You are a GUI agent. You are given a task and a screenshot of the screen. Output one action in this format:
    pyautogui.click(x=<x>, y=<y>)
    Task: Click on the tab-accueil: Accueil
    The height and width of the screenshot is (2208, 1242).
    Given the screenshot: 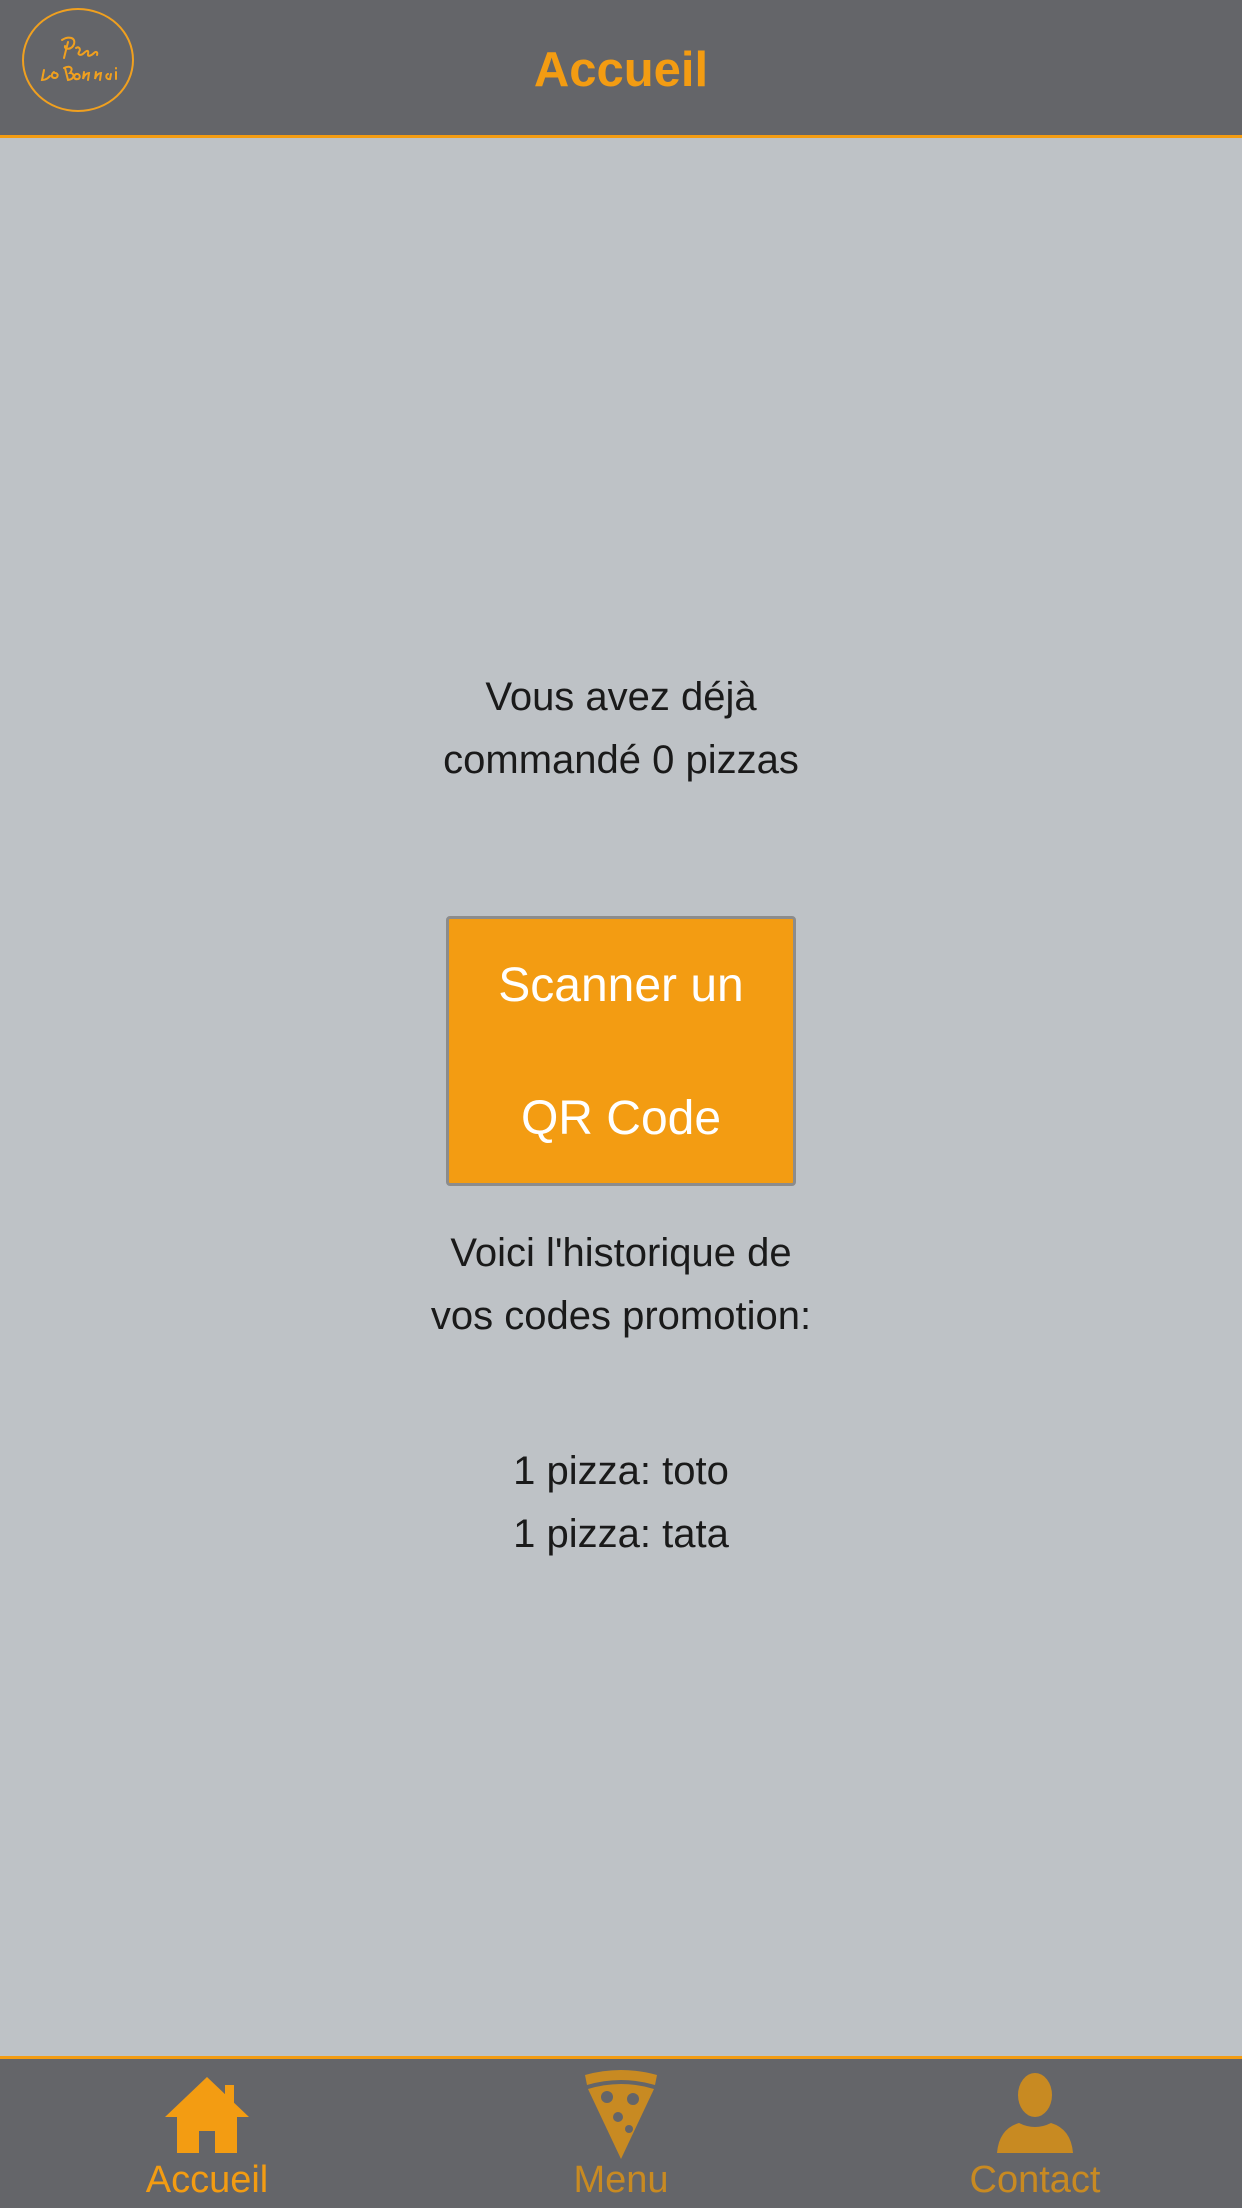 What is the action you would take?
    pyautogui.click(x=207, y=2133)
    